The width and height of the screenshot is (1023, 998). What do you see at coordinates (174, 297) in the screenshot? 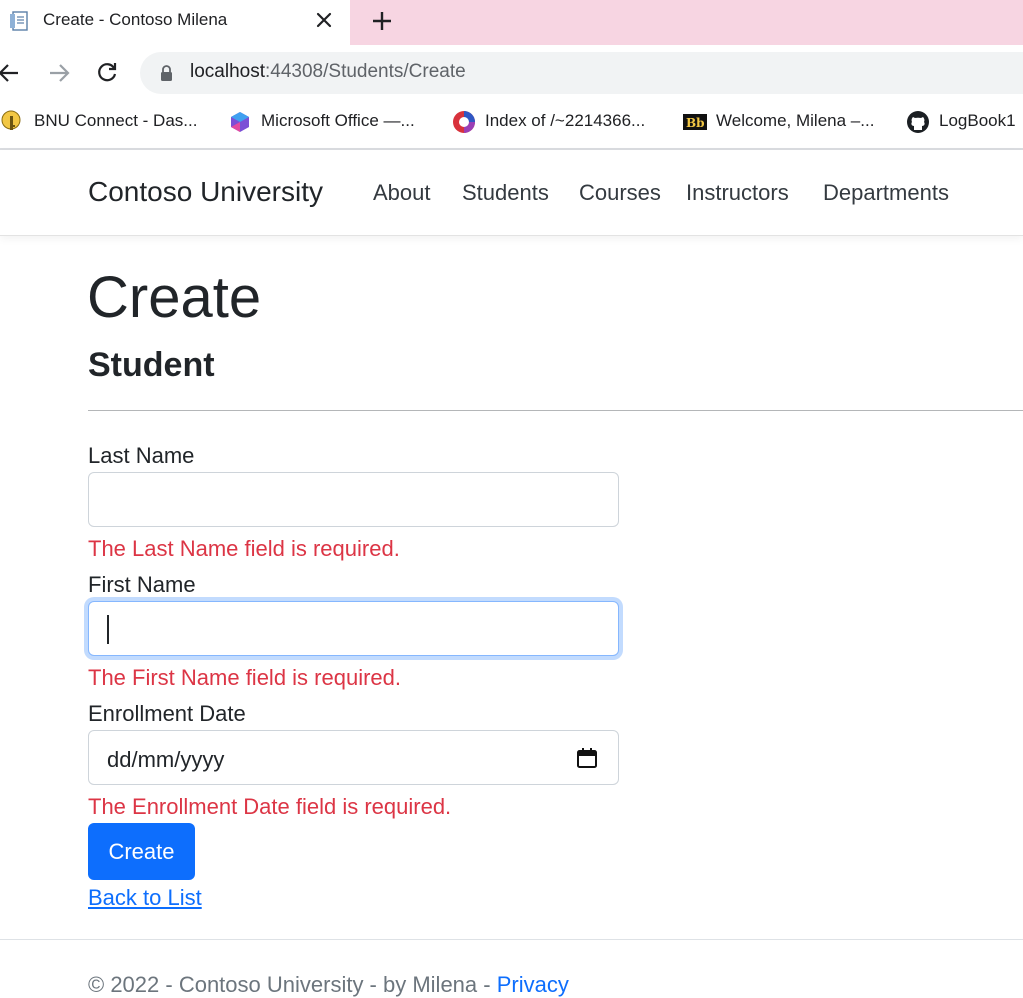
I see `page-title: Create` at bounding box center [174, 297].